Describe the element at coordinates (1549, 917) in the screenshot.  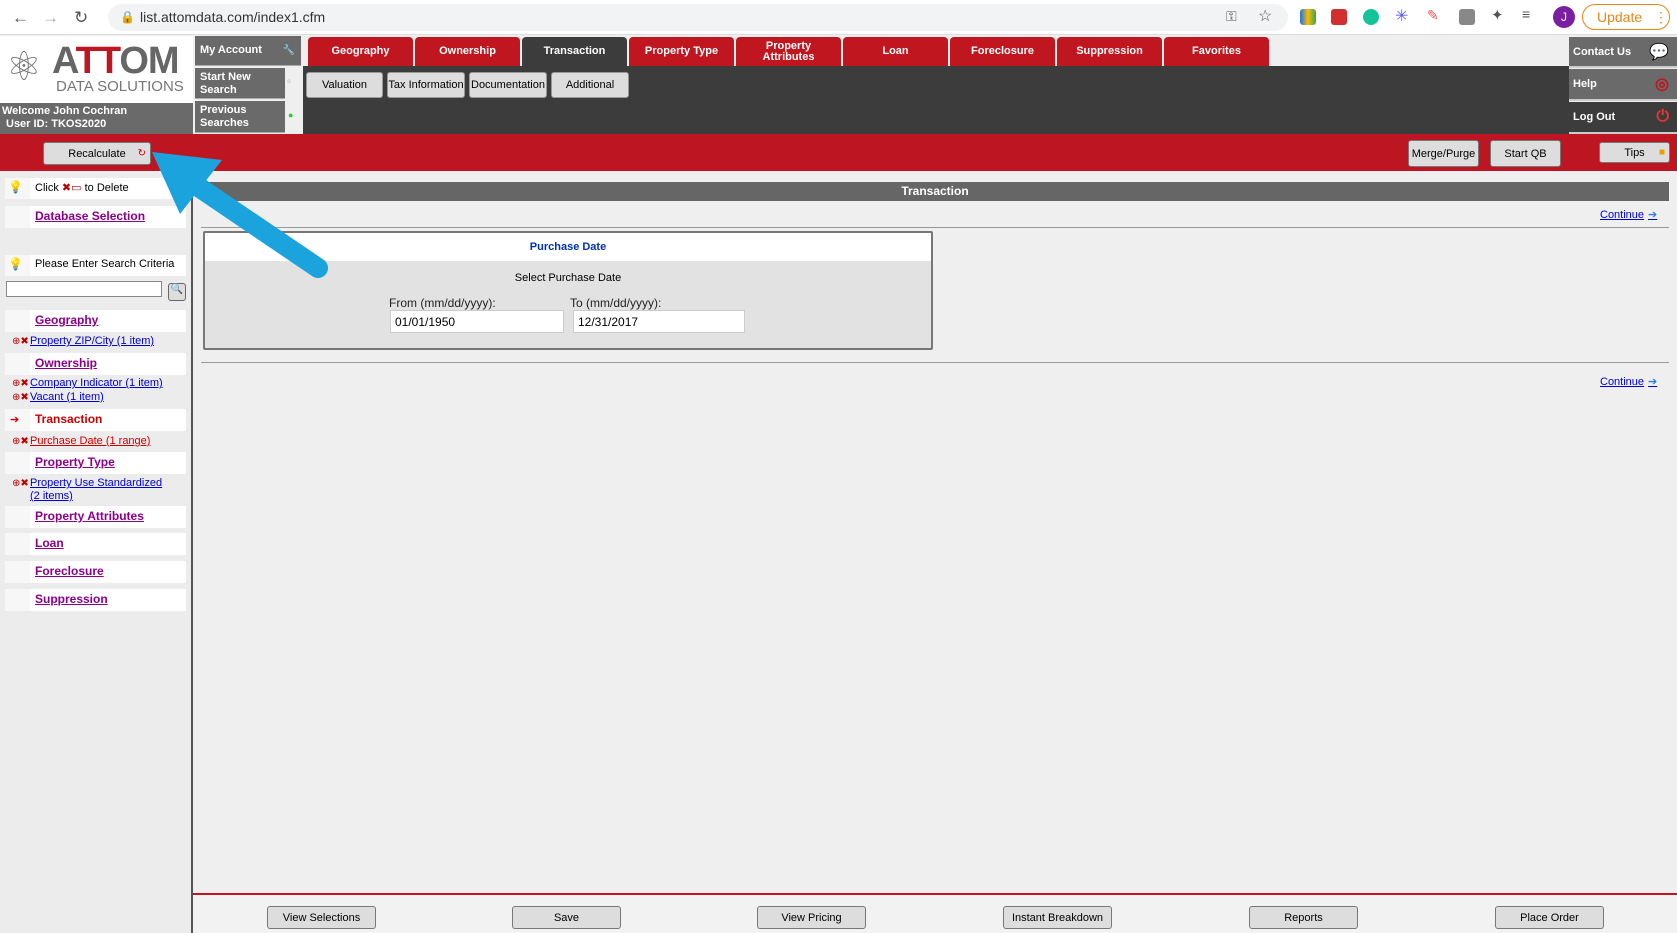
I see `place-order-button: Place Order` at that location.